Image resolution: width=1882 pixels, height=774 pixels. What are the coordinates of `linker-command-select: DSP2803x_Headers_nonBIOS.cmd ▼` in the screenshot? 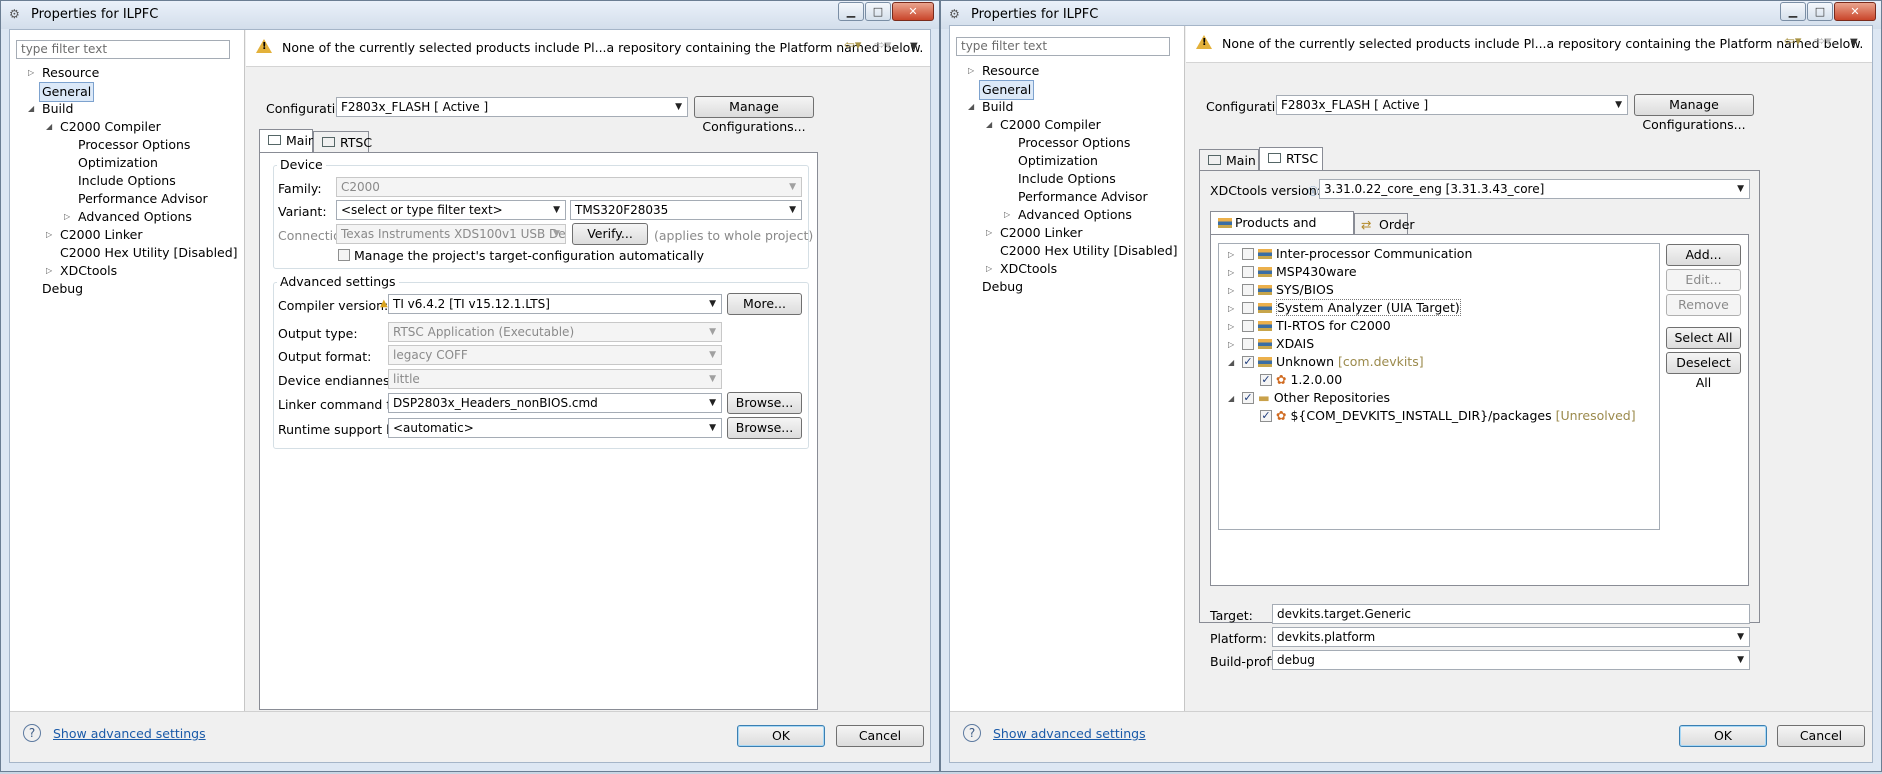 It's located at (555, 403).